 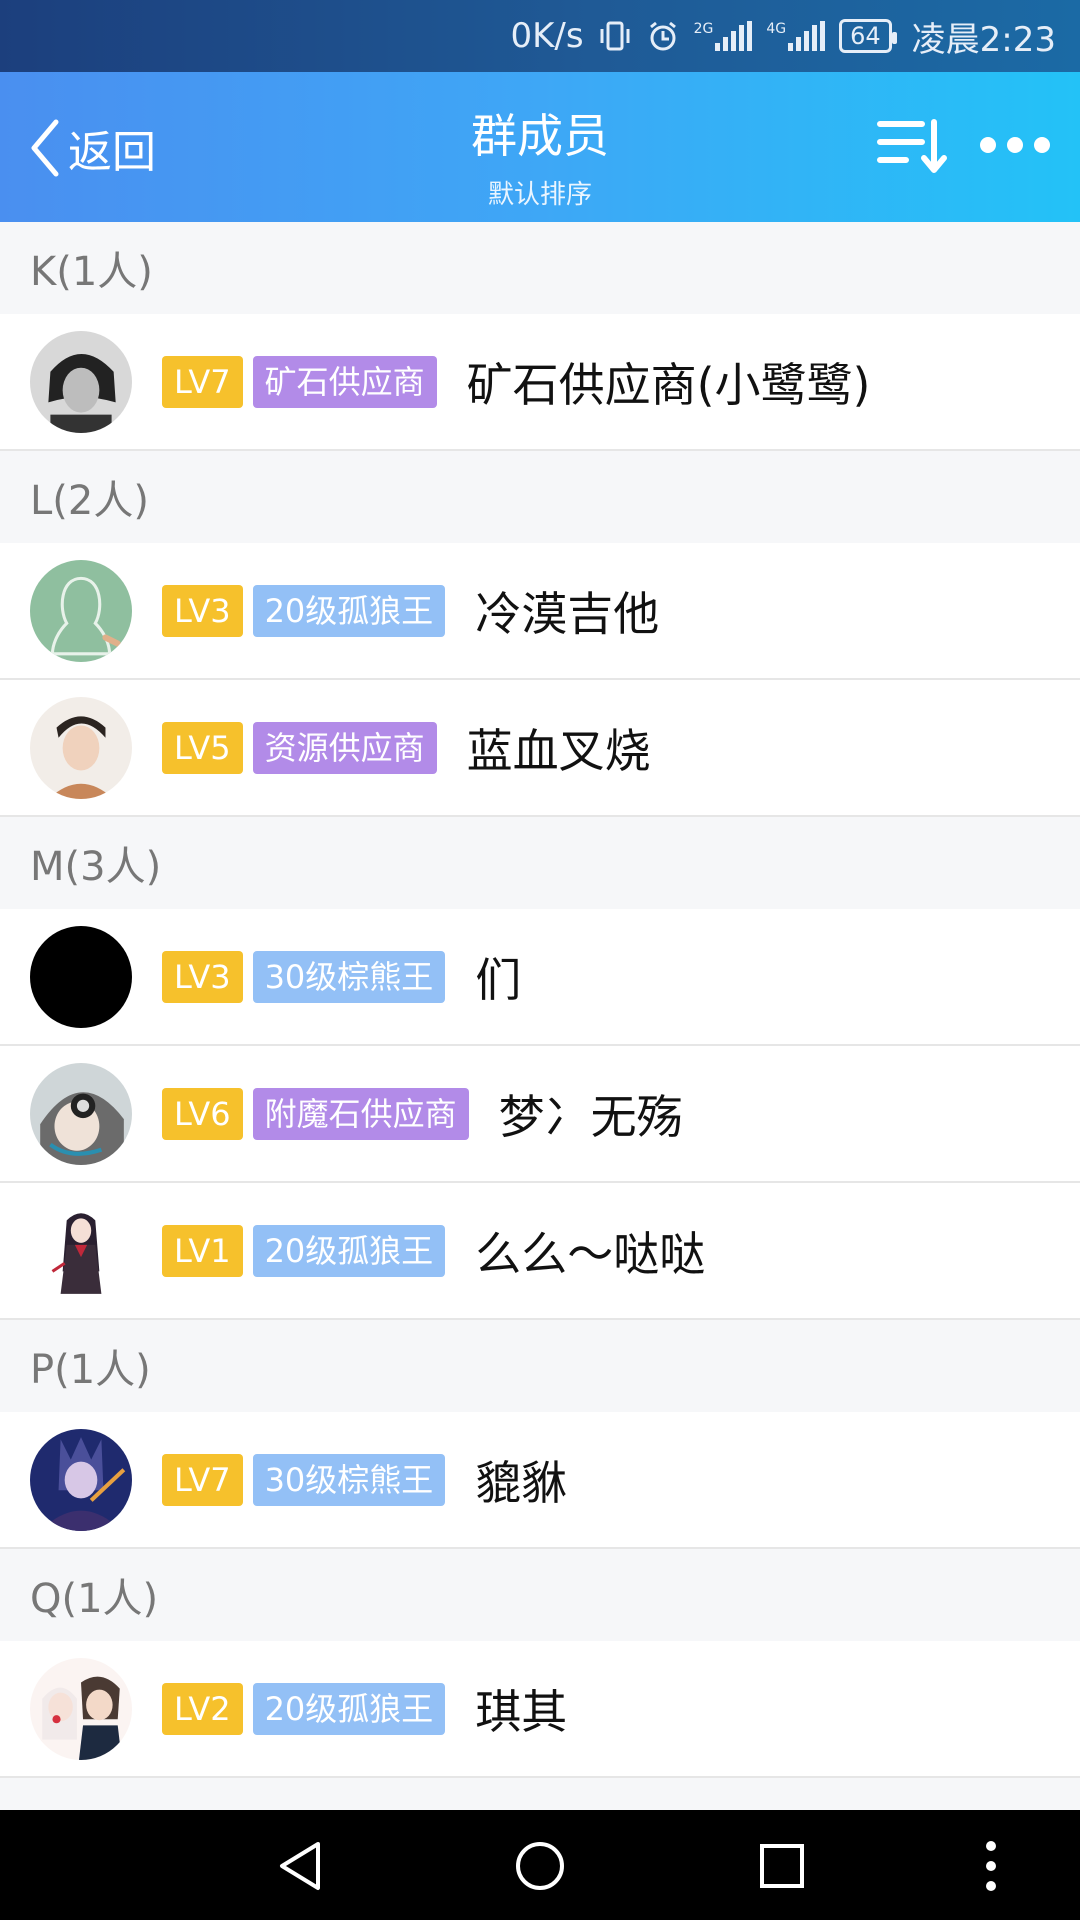 What do you see at coordinates (668, 384) in the screenshot?
I see `member-name: 矿石供应商(小鹭鹭)` at bounding box center [668, 384].